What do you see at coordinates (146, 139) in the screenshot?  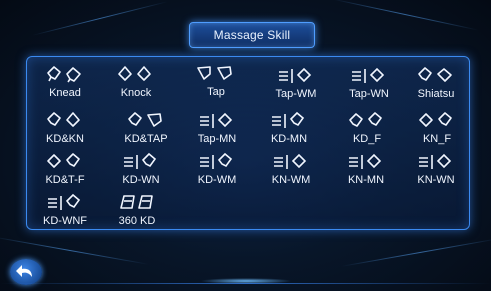 I see `skill-label: KD&TAP` at bounding box center [146, 139].